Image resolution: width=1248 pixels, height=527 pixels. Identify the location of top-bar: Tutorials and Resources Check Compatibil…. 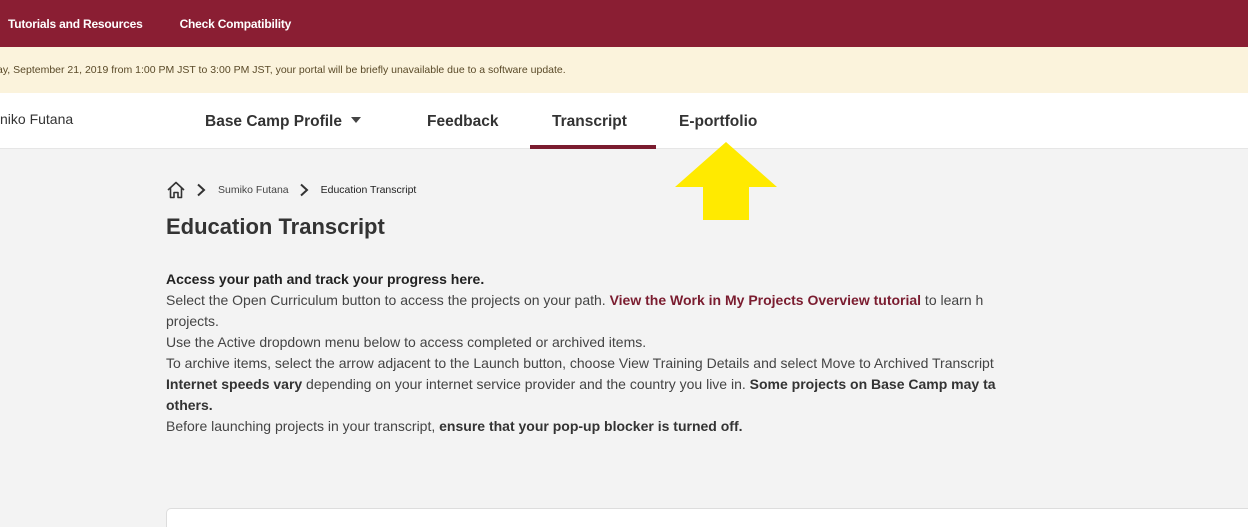
(624, 23).